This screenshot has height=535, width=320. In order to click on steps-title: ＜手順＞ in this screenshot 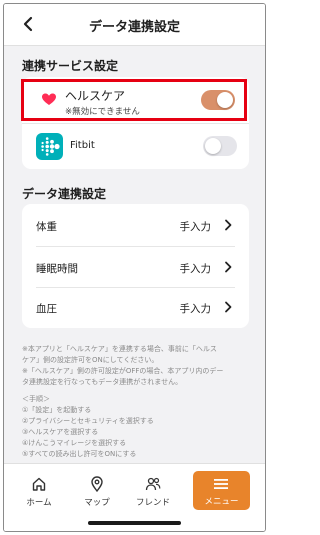, I will do `click(36, 399)`.